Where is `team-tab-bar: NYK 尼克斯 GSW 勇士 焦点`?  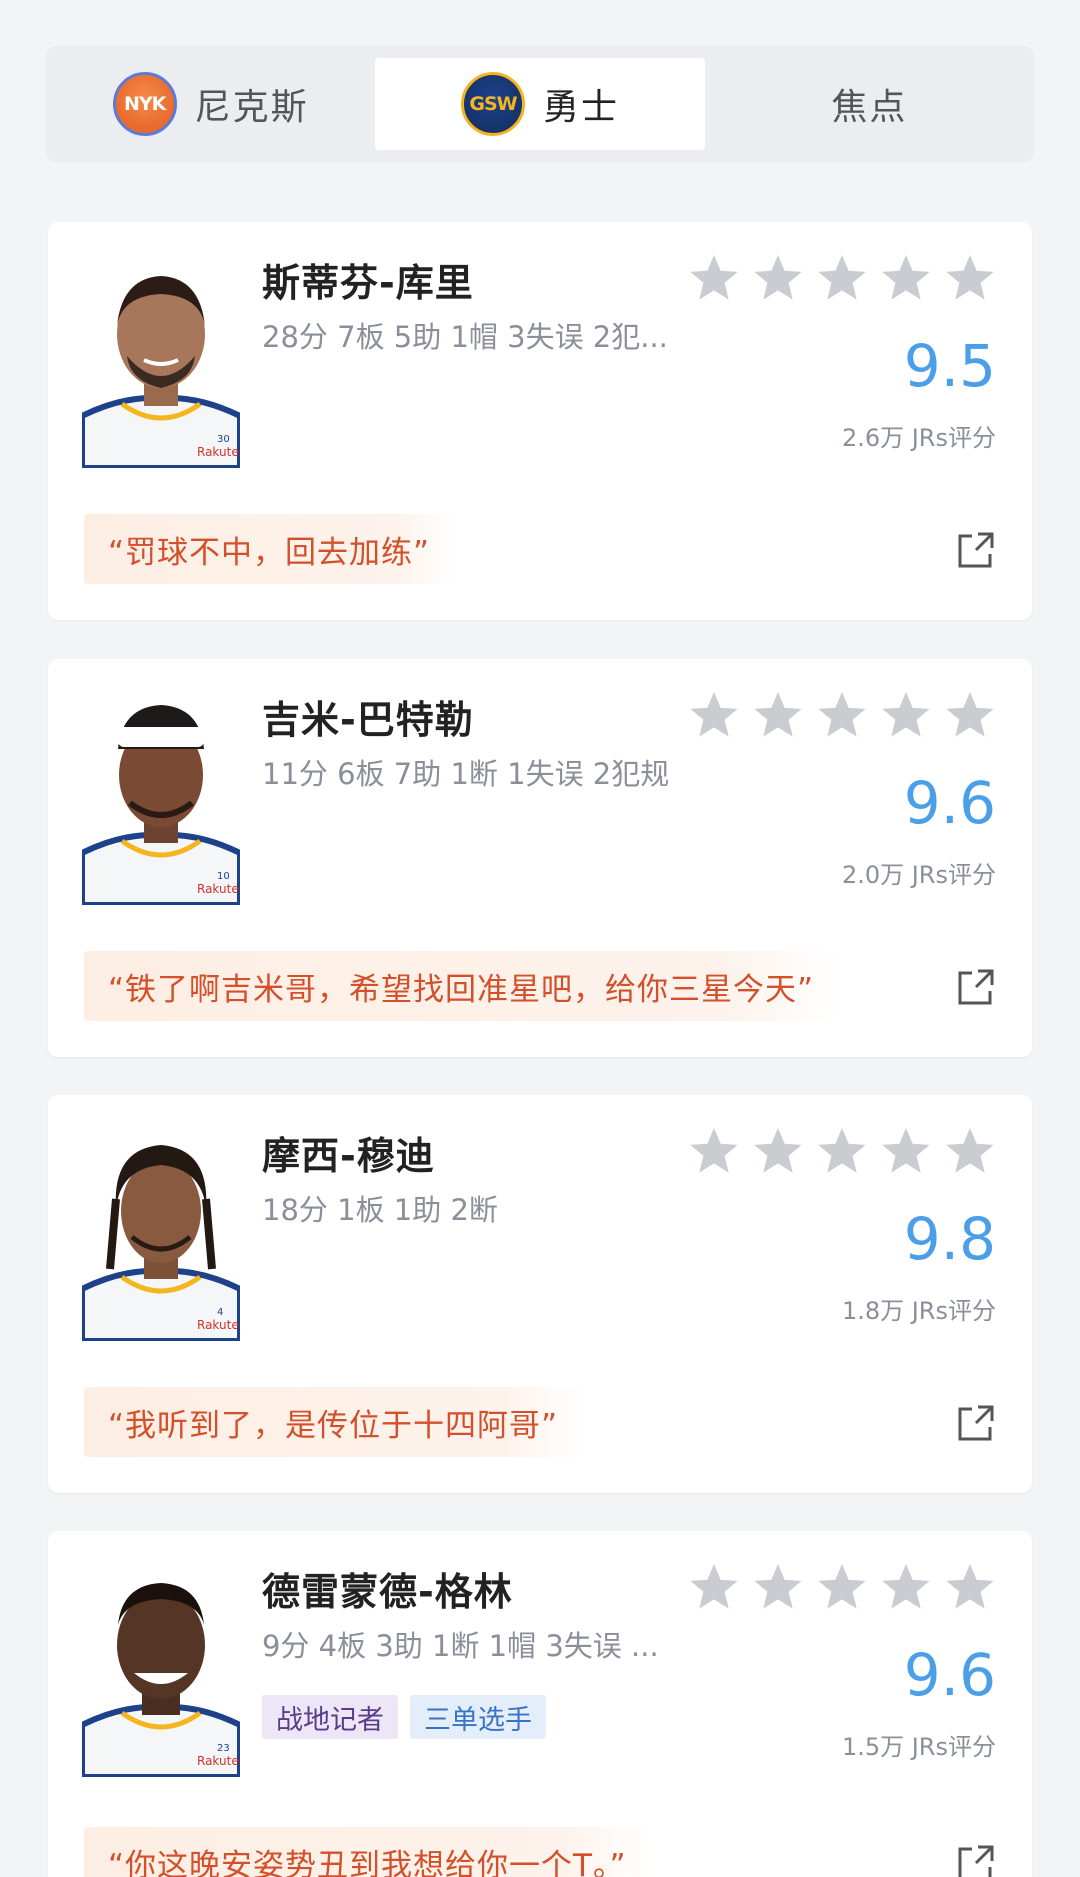 team-tab-bar: NYK 尼克斯 GSW 勇士 焦点 is located at coordinates (540, 104).